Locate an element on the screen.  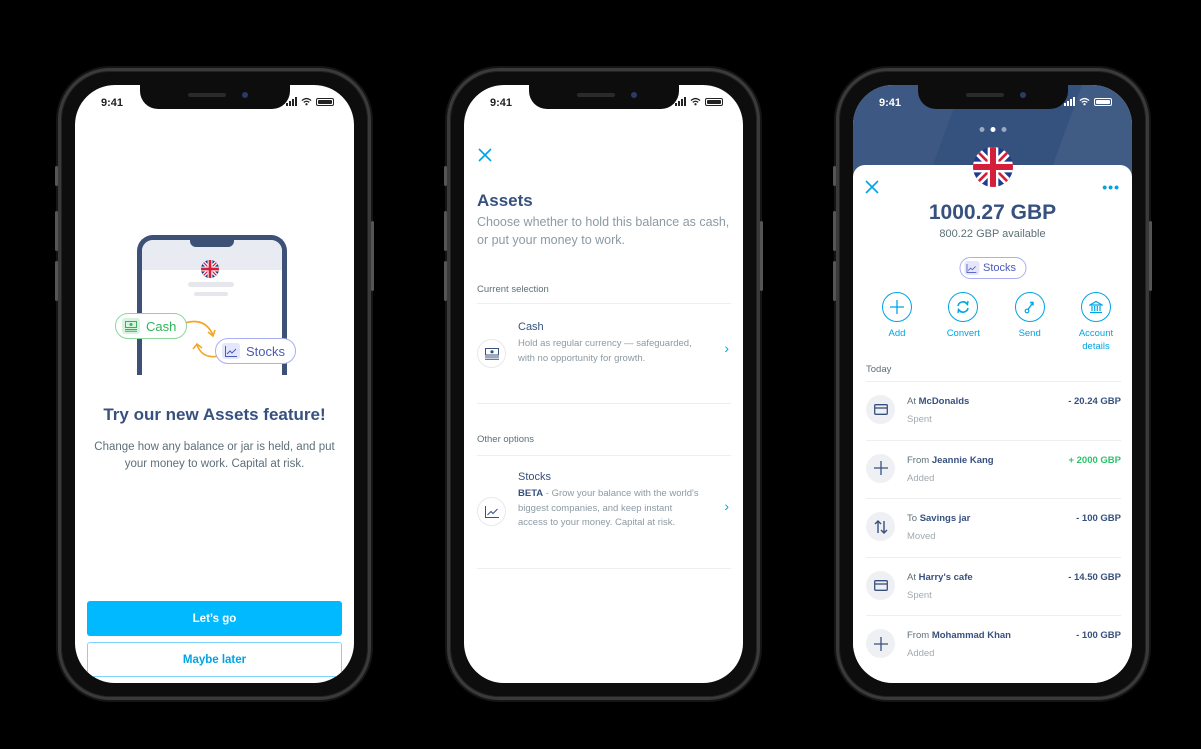
transaction-amount: - 14.50 GBP is located at coordinates (1094, 577).